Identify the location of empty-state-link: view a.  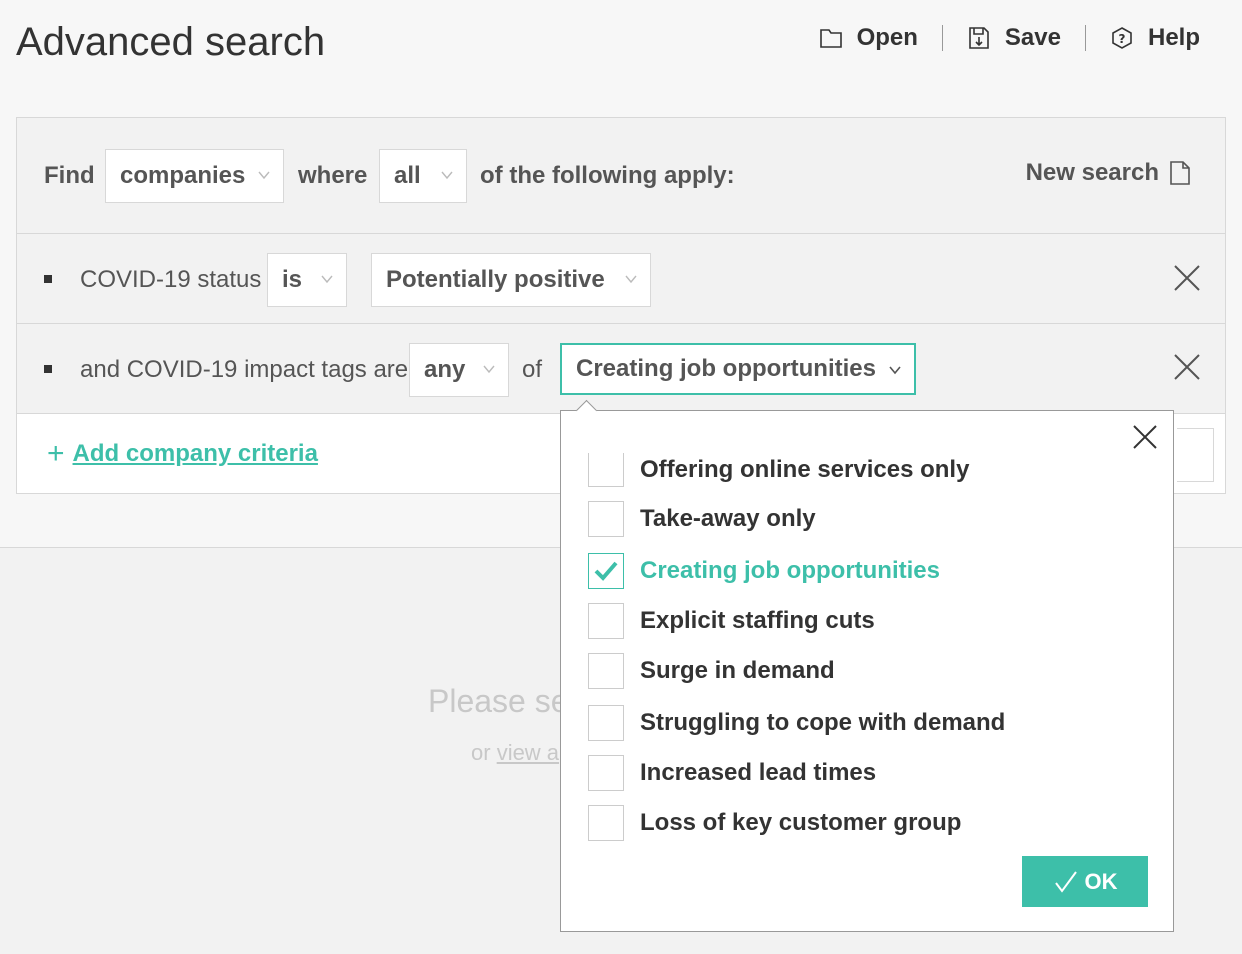
(528, 752).